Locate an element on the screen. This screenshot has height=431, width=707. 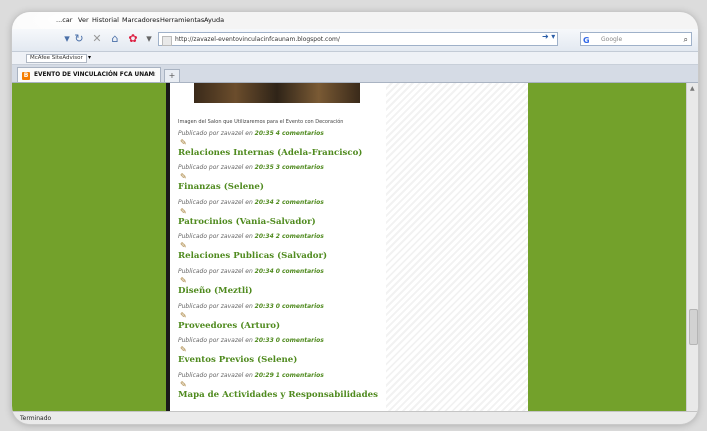
home-icon: ⌂ is located at coordinates (115, 39).